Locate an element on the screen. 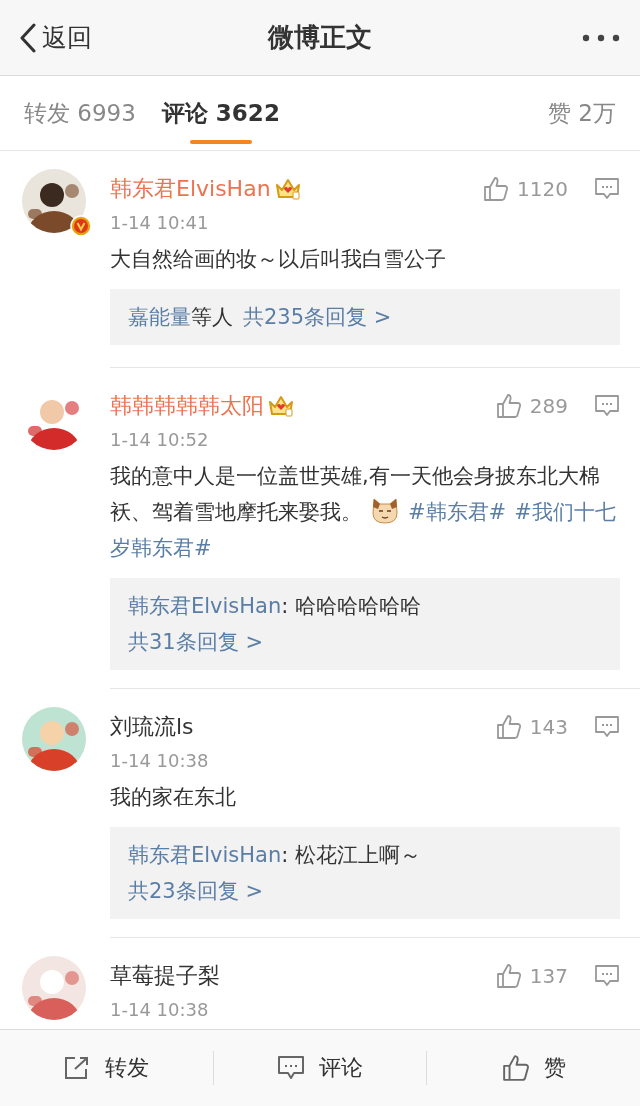  more-icon is located at coordinates (601, 37).